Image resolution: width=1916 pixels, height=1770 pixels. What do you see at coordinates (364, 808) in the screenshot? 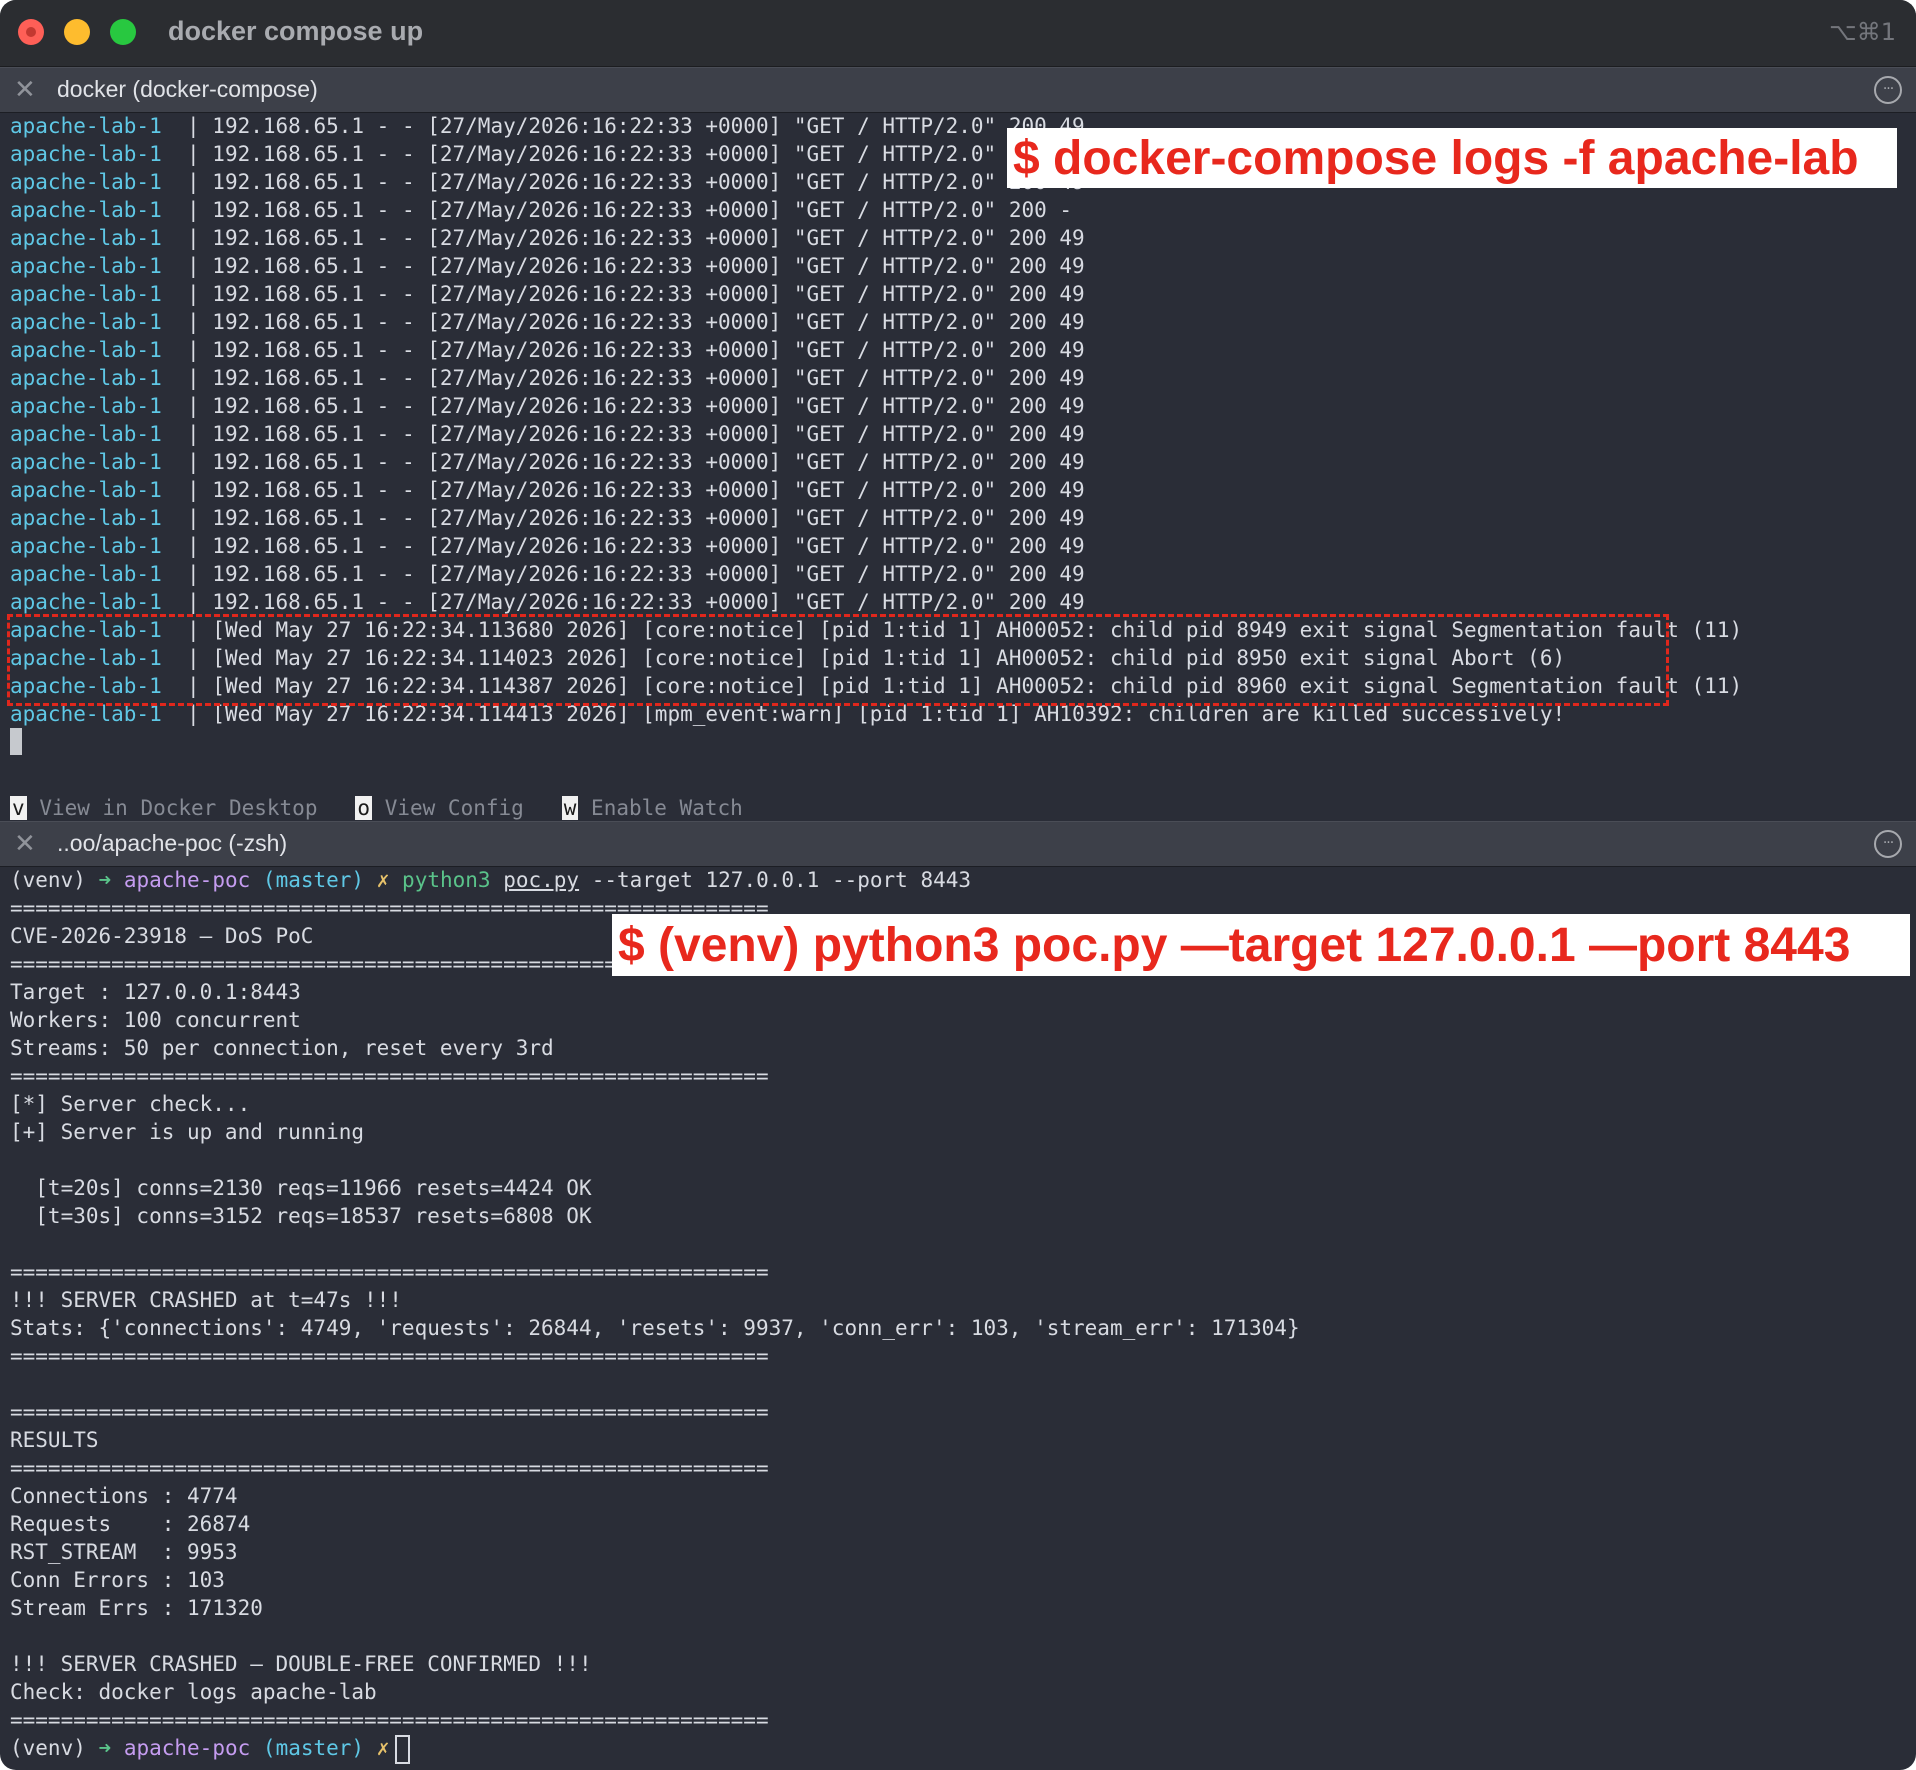
I see `hint-key-o: o` at bounding box center [364, 808].